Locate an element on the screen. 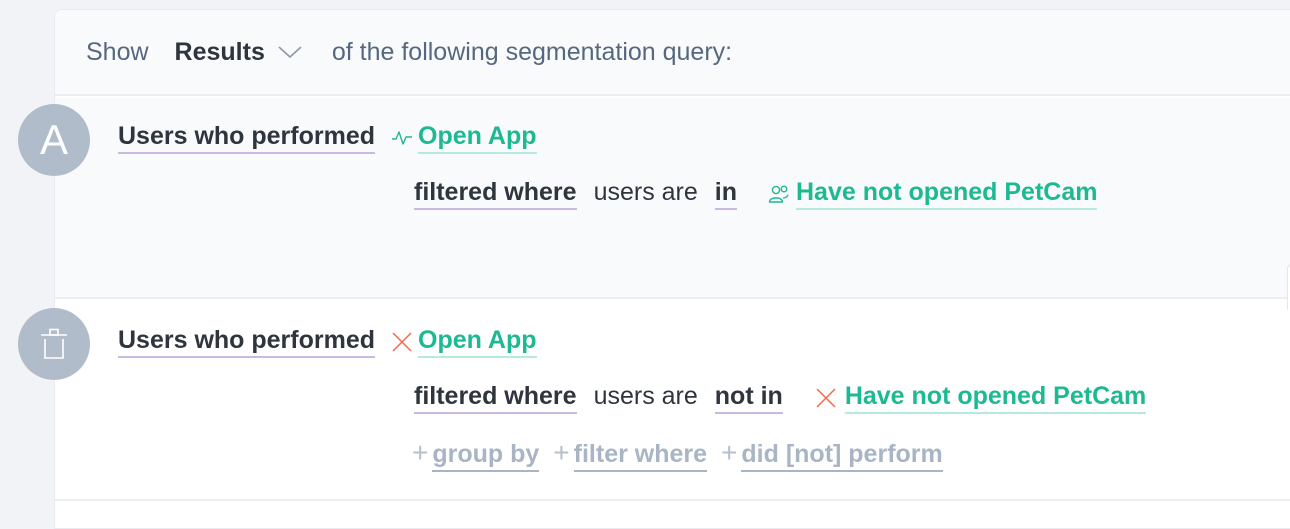 The height and width of the screenshot is (529, 1290). delete-segment-button is located at coordinates (54, 344).